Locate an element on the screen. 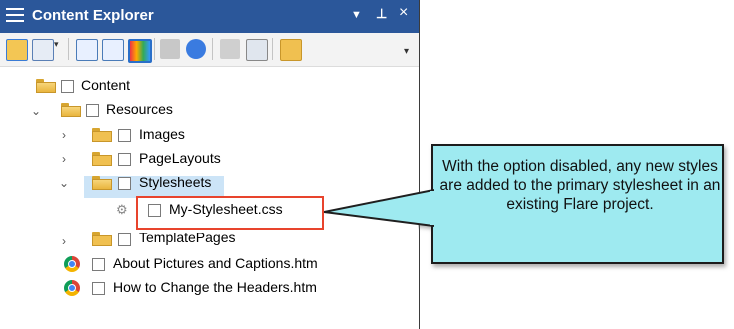 The width and height of the screenshot is (734, 329). grid-view-icon is located at coordinates (43, 50).